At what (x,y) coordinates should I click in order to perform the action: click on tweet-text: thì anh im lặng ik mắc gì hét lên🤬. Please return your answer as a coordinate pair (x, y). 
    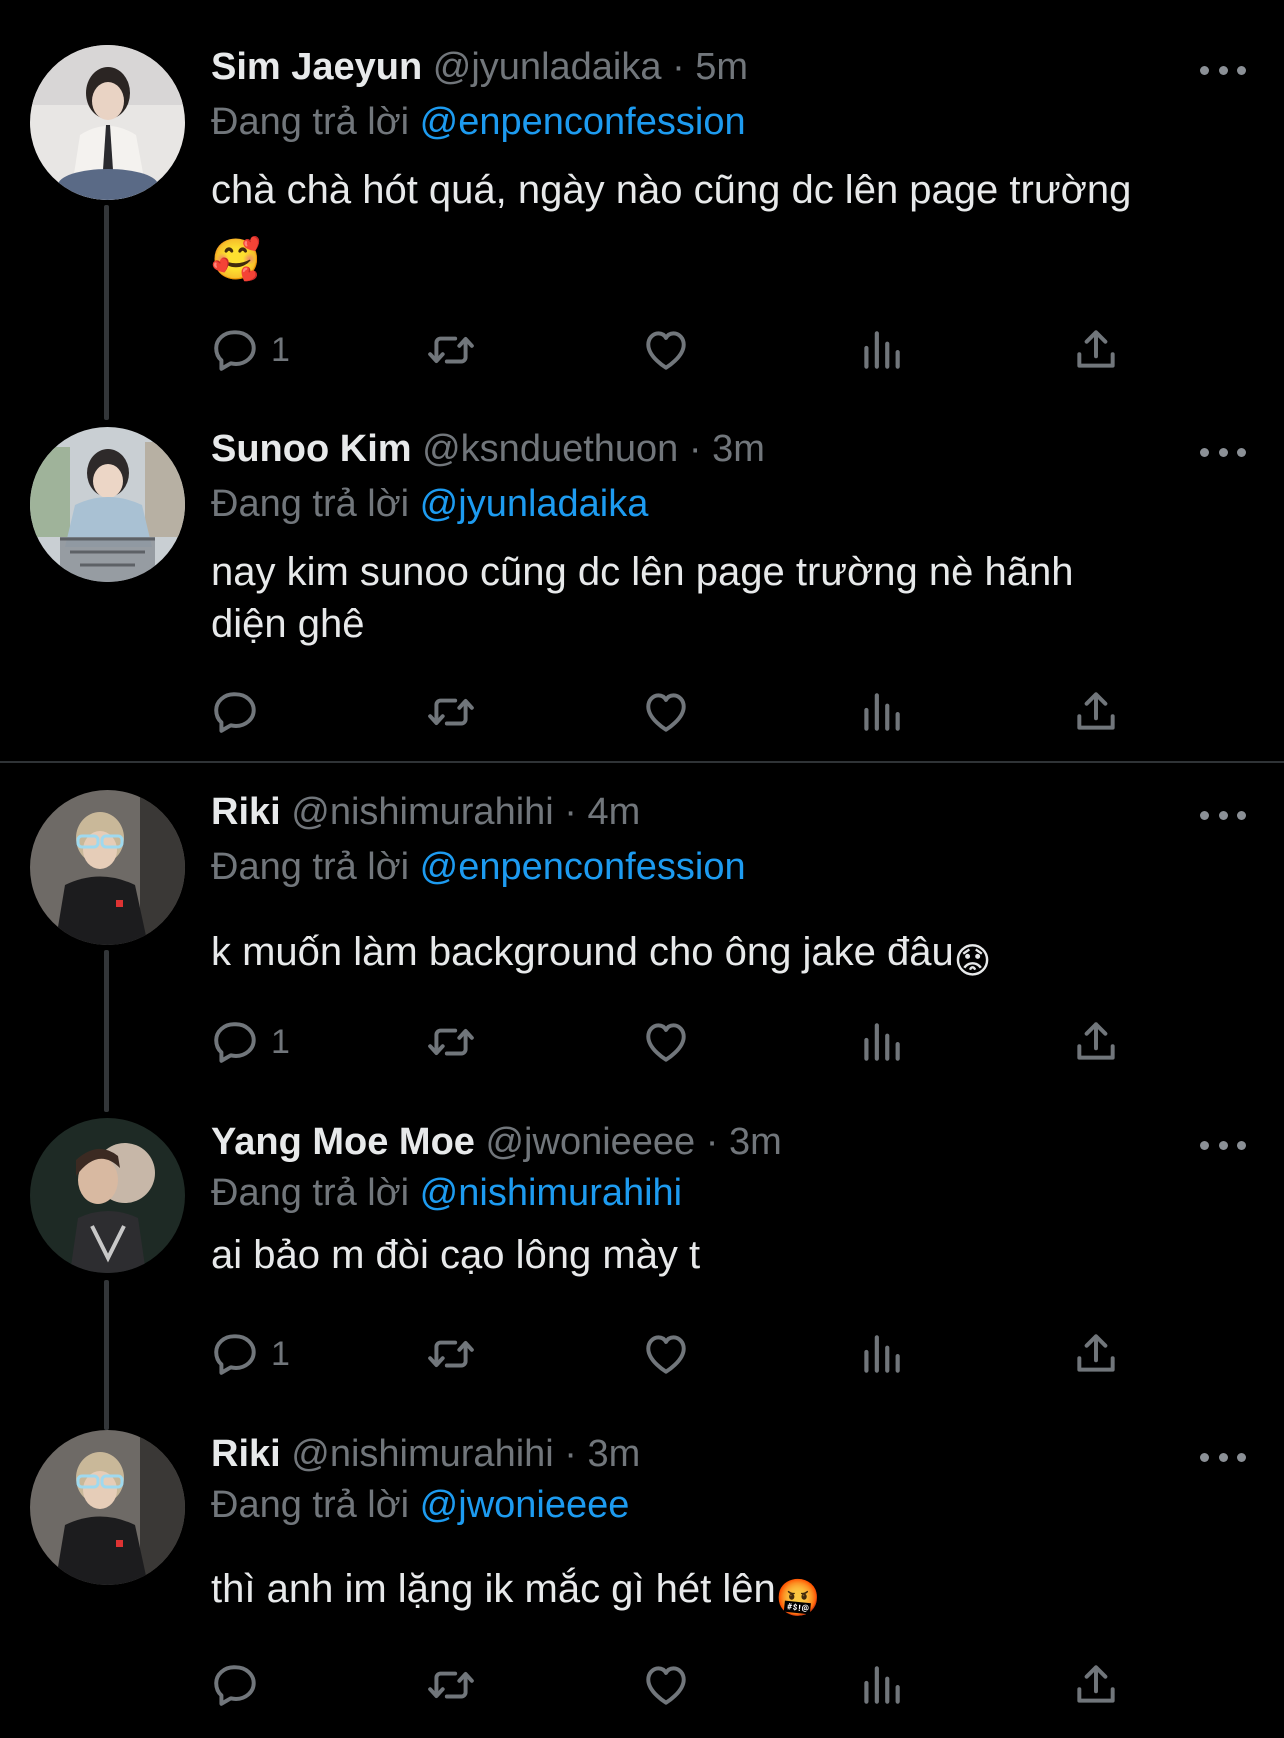
    Looking at the image, I should click on (721, 1593).